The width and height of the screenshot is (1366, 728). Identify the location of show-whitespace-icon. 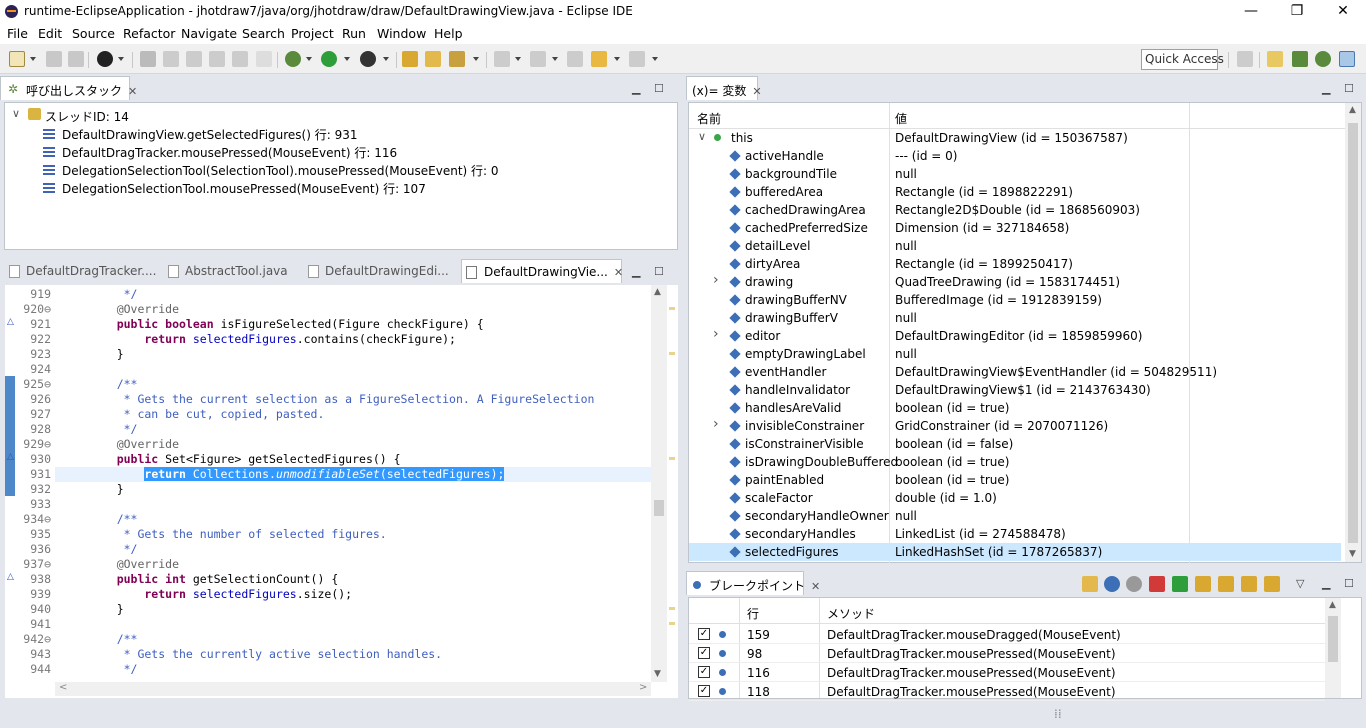
(240, 59).